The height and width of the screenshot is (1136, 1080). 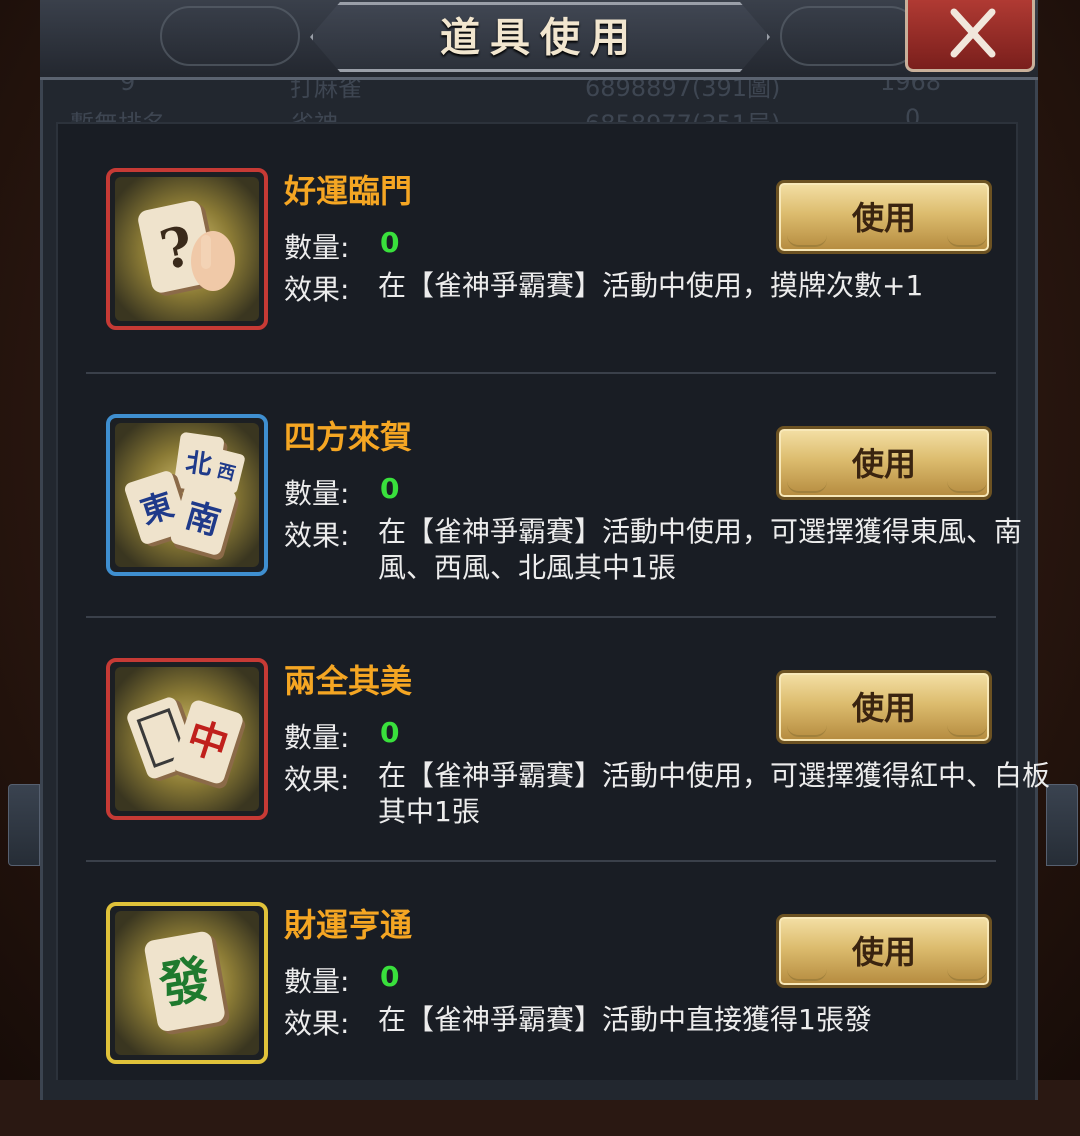 What do you see at coordinates (184, 981) in the screenshot?
I see `svg-text: 發` at bounding box center [184, 981].